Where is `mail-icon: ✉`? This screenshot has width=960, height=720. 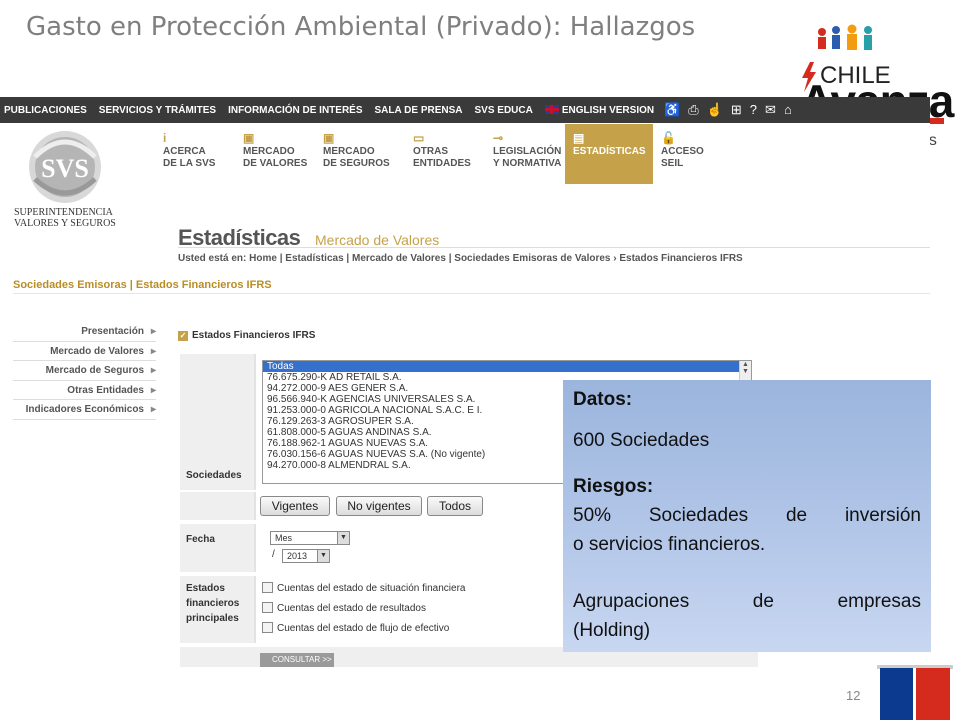 mail-icon: ✉ is located at coordinates (770, 110).